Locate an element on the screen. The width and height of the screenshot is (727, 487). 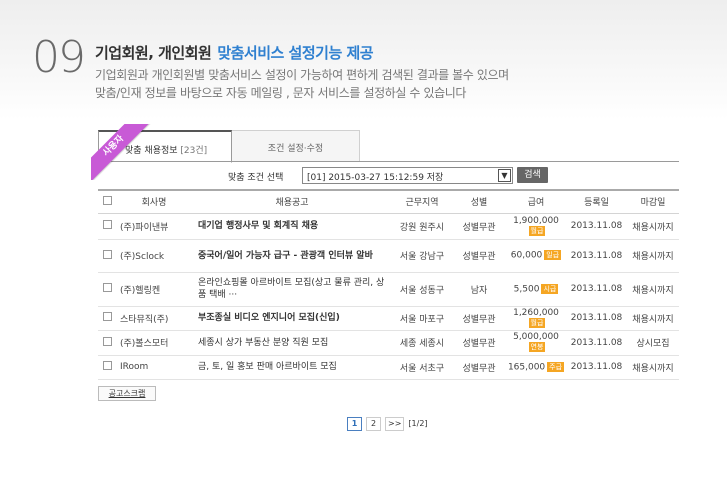
salary-amount: 1,260,000 is located at coordinates (536, 312).